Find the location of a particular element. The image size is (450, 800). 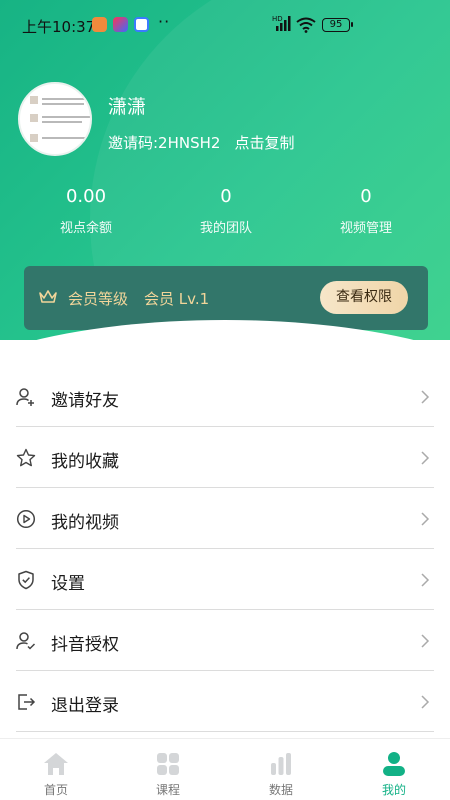

network-type: HD is located at coordinates (277, 19).